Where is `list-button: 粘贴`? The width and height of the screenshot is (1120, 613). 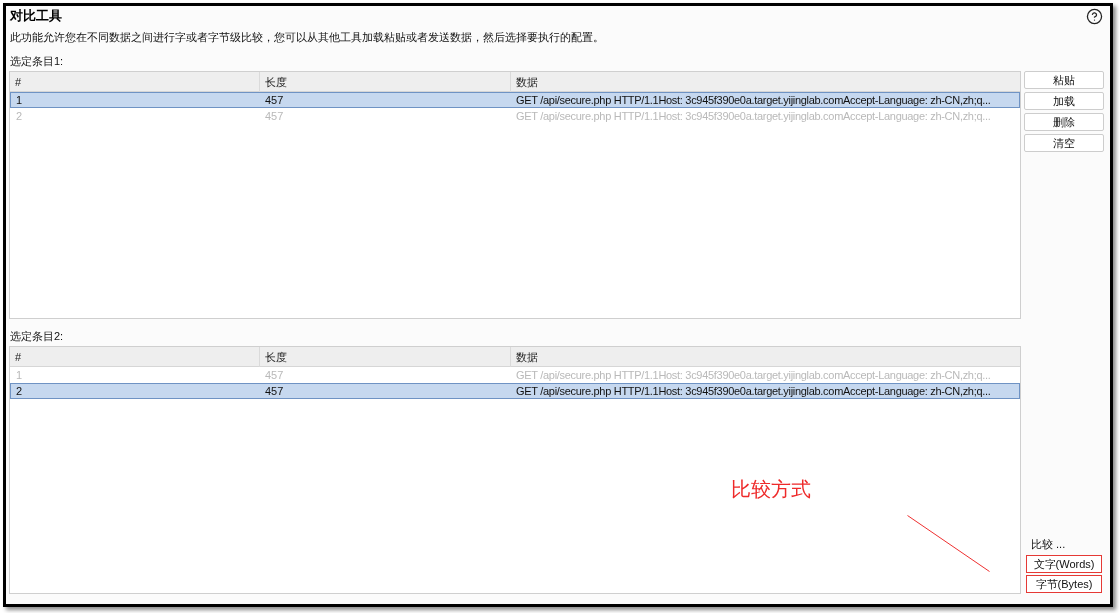 list-button: 粘贴 is located at coordinates (1064, 80).